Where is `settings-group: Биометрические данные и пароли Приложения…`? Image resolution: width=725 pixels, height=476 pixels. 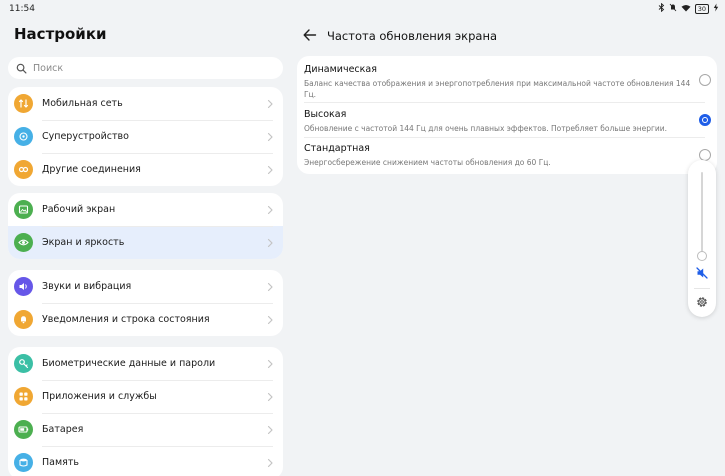 settings-group: Биометрические данные и пароли Приложения… is located at coordinates (145, 411).